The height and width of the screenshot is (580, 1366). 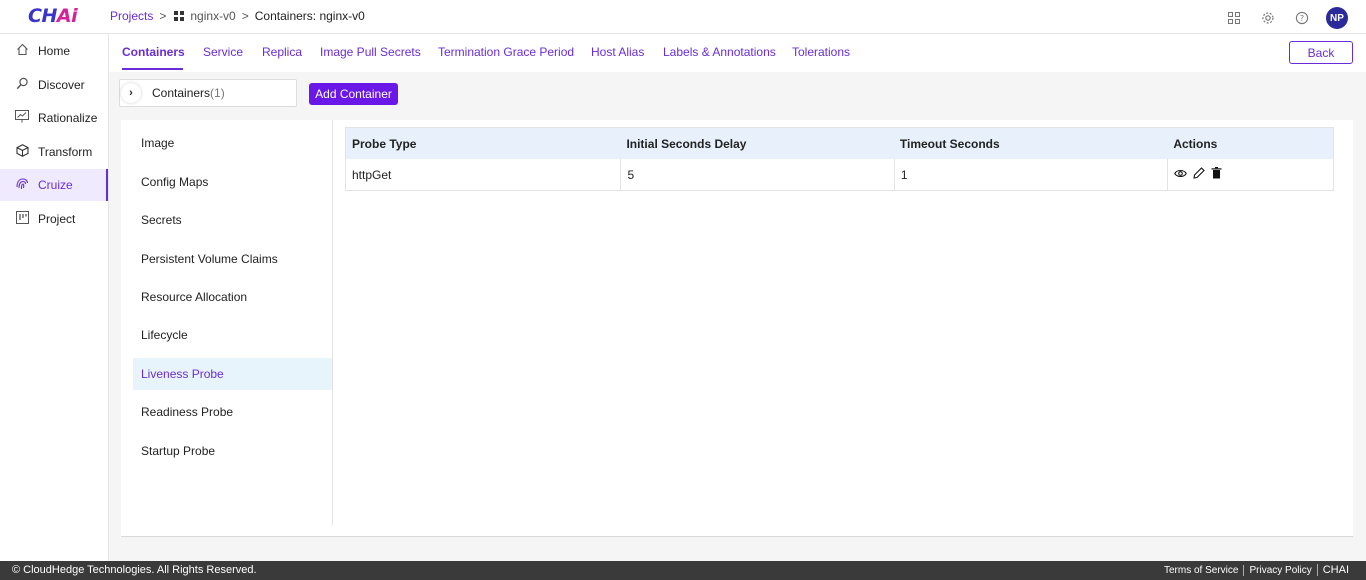 What do you see at coordinates (131, 16) in the screenshot?
I see `breadcrumb-projects: Projects` at bounding box center [131, 16].